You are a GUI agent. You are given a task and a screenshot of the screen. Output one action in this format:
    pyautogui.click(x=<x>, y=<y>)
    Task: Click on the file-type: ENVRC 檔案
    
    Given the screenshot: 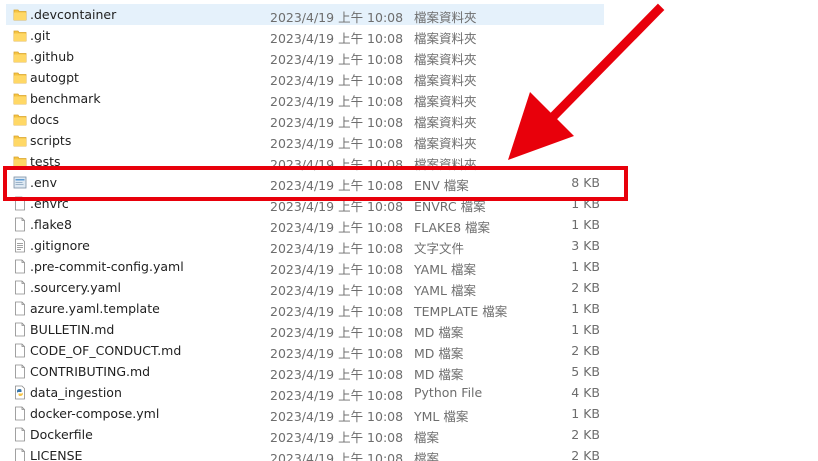 What is the action you would take?
    pyautogui.click(x=450, y=206)
    